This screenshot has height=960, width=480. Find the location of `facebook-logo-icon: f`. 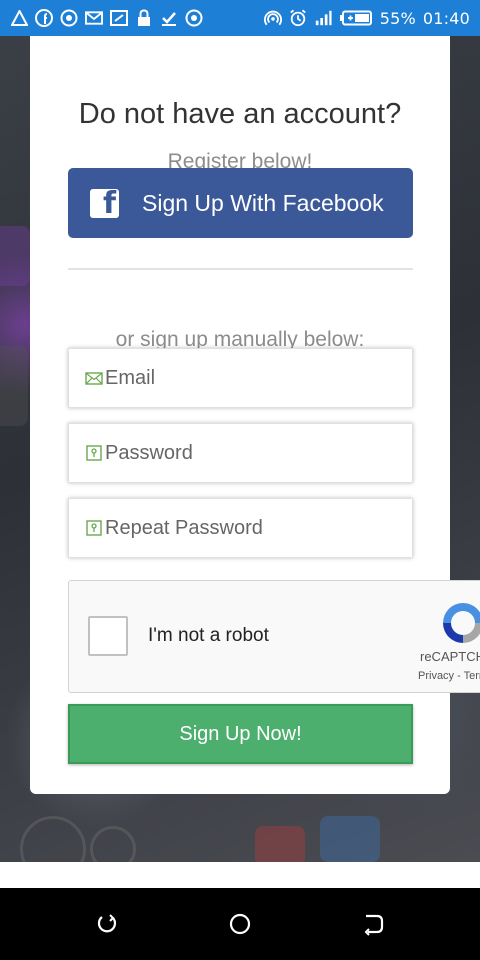

facebook-logo-icon: f is located at coordinates (104, 203).